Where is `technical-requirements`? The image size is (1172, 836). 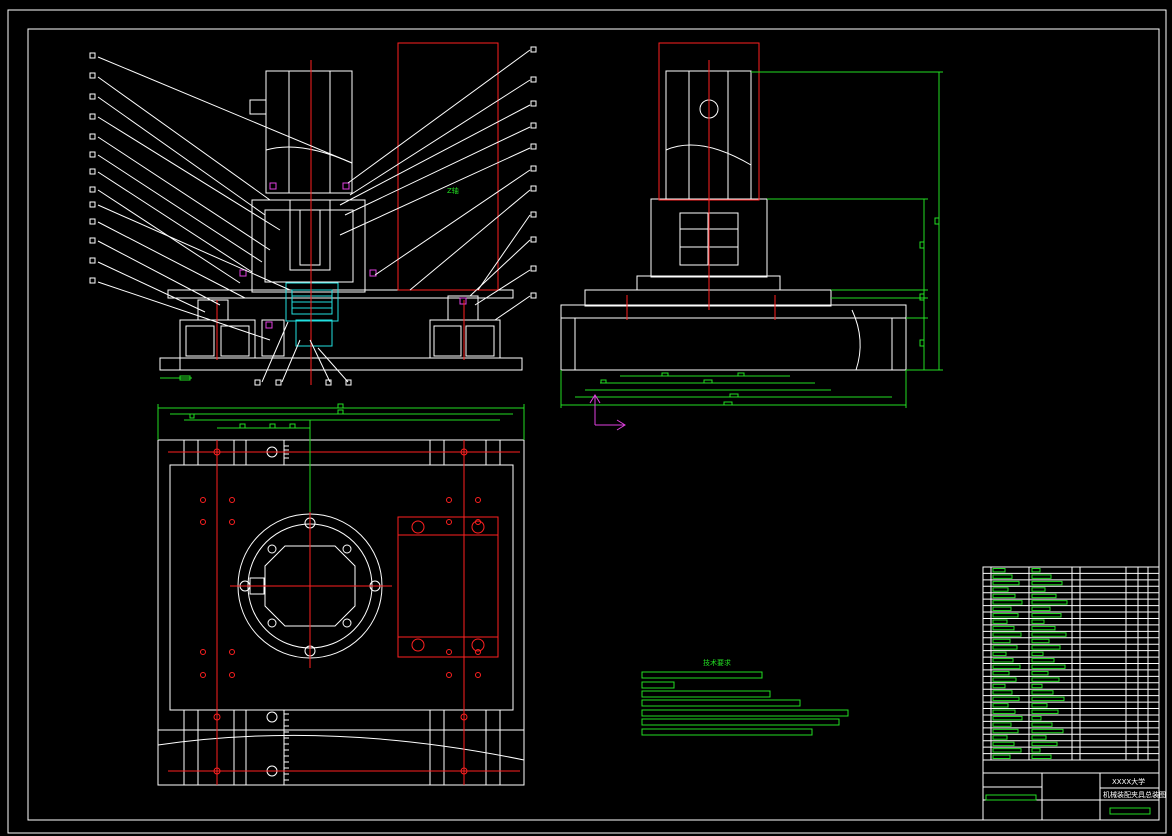
technical-requirements is located at coordinates (745, 703).